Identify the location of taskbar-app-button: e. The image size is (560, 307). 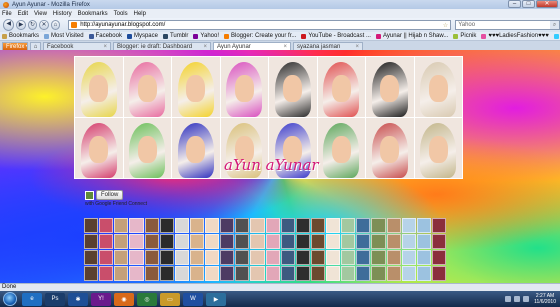
(32, 299).